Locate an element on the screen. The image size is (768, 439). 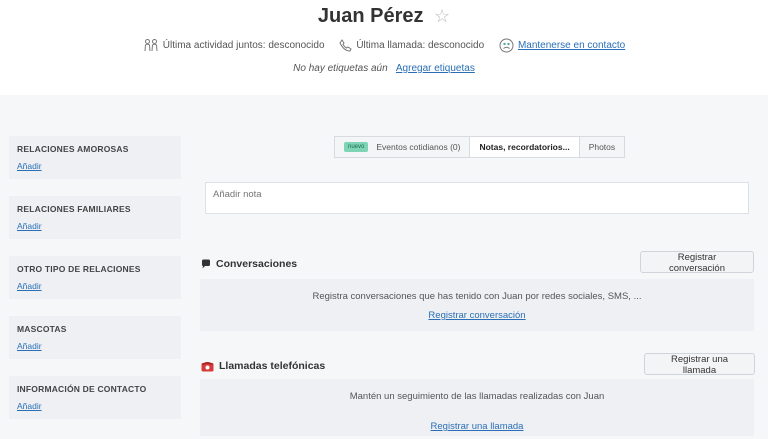
stay-in-touch-link: Mantenerse en contacto is located at coordinates (571, 45).